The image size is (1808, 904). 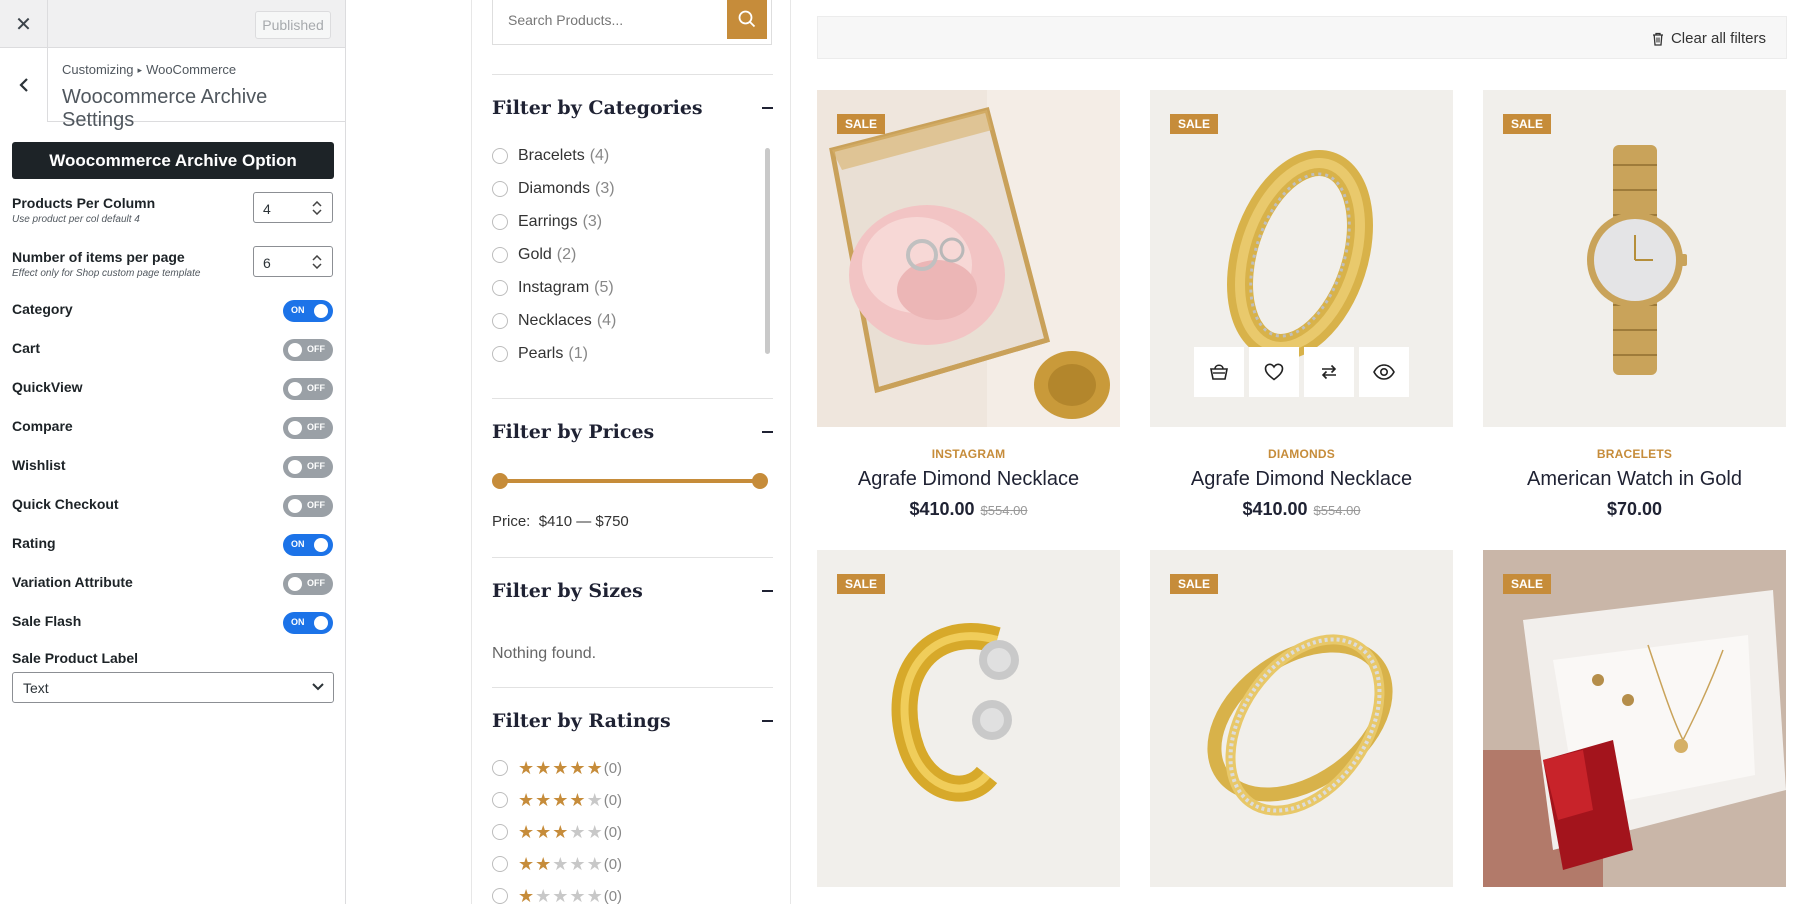 I want to click on price-min-handle, so click(x=500, y=481).